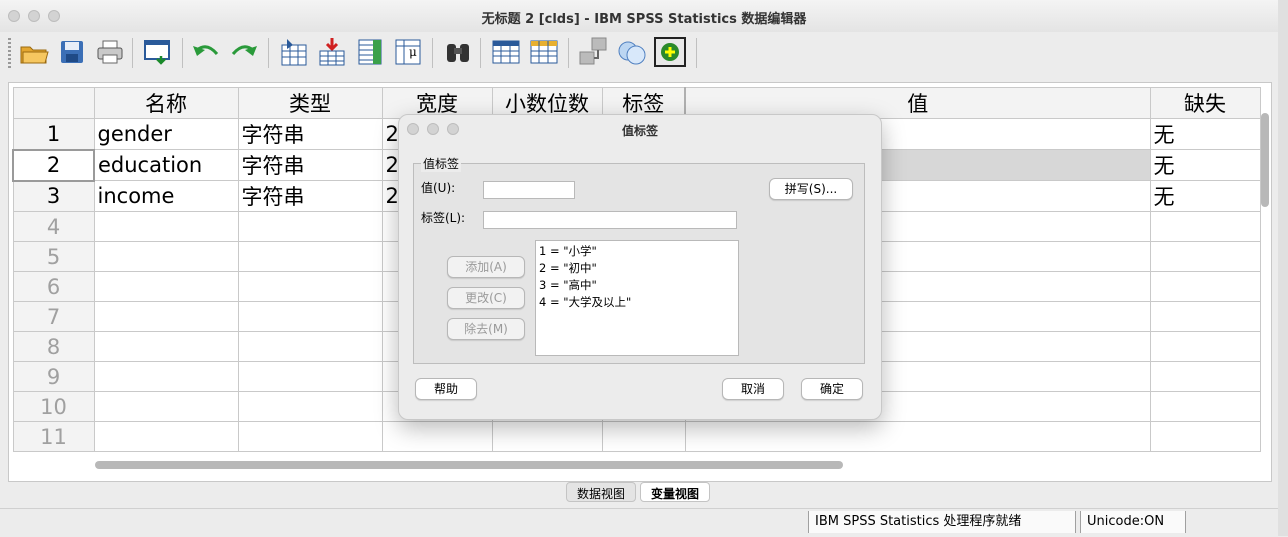 The image size is (1288, 537). What do you see at coordinates (753, 389) in the screenshot?
I see `cancel-button: 取消` at bounding box center [753, 389].